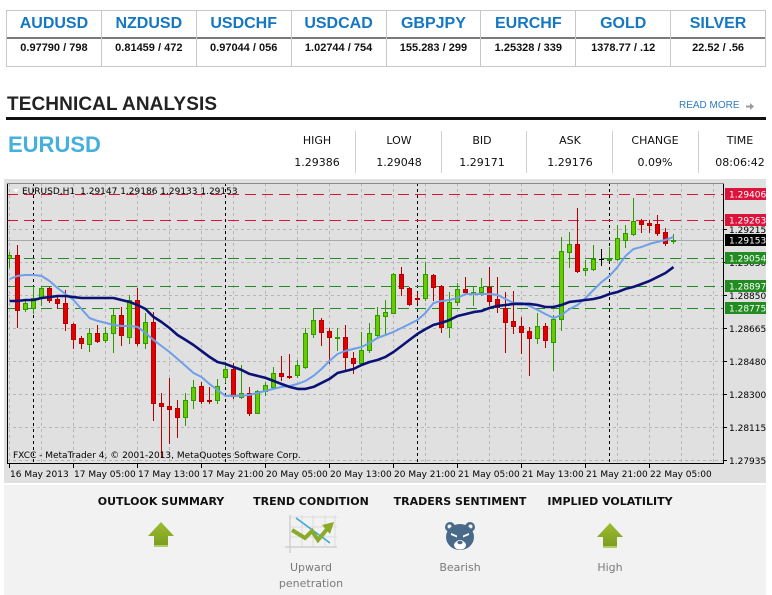  Describe the element at coordinates (433, 25) in the screenshot. I see `ticker-symbol: GBPJPY` at that location.